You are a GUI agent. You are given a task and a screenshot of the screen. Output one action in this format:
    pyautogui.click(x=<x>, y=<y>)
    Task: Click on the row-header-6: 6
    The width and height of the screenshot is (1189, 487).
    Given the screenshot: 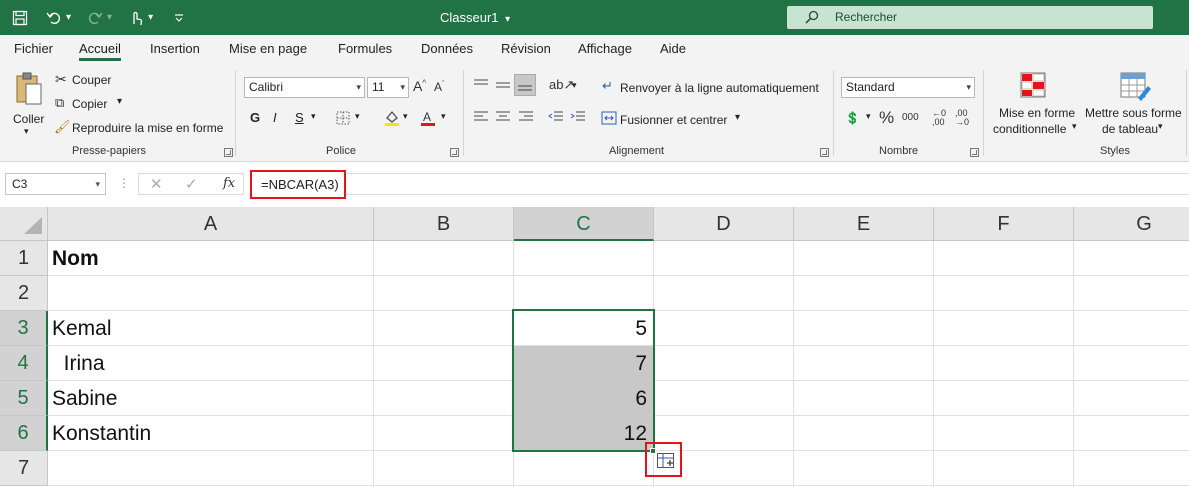 What is the action you would take?
    pyautogui.click(x=24, y=433)
    